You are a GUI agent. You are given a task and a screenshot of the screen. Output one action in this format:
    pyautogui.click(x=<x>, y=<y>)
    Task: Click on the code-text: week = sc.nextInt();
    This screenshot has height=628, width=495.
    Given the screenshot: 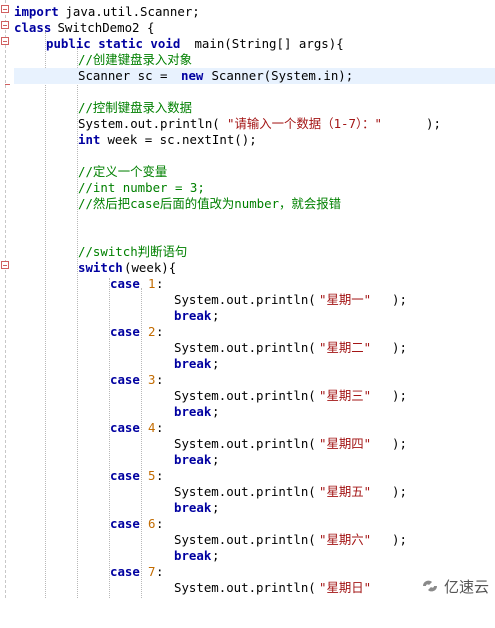 What is the action you would take?
    pyautogui.click(x=178, y=139)
    